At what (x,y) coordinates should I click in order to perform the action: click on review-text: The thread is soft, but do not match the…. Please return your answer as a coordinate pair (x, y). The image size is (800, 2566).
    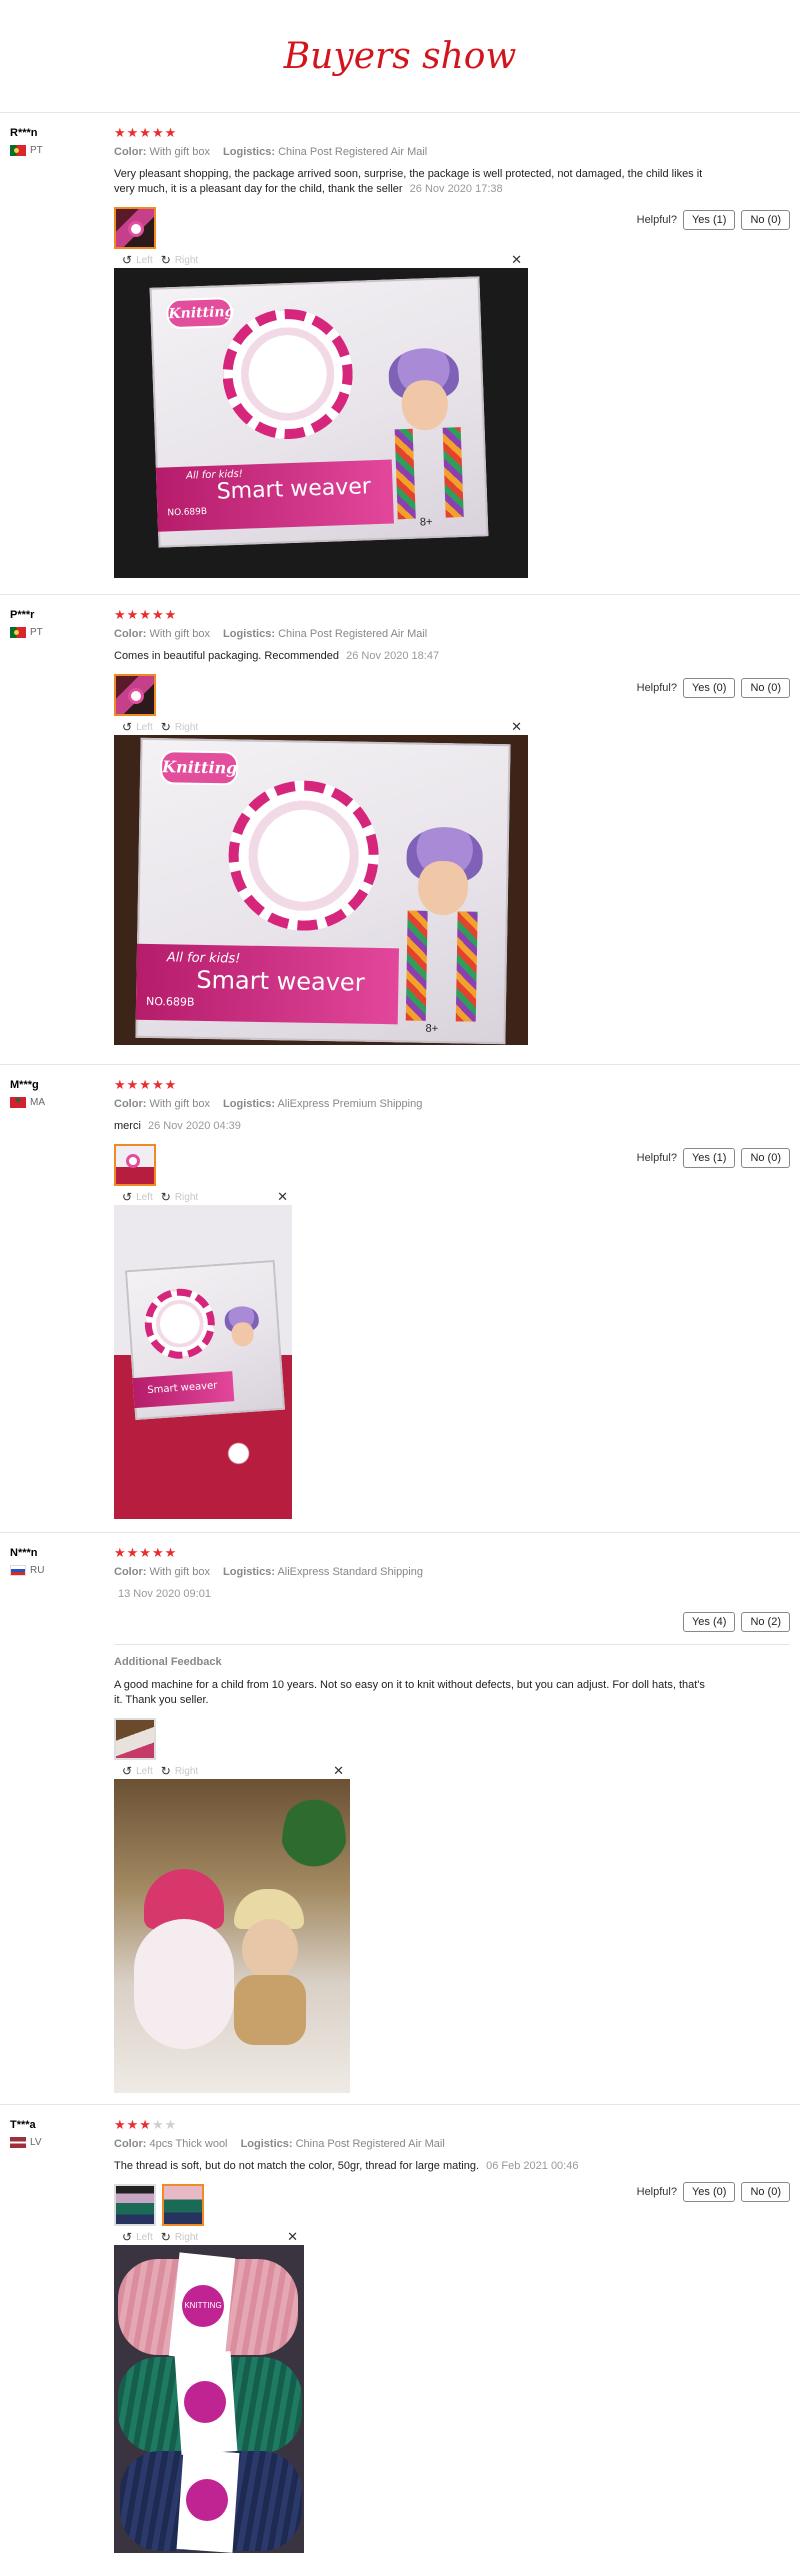
    Looking at the image, I should click on (414, 2166).